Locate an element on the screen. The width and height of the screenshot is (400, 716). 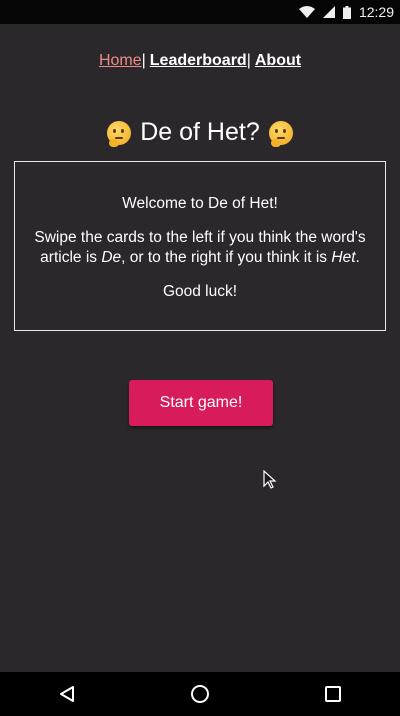
home-circle-icon is located at coordinates (199, 694).